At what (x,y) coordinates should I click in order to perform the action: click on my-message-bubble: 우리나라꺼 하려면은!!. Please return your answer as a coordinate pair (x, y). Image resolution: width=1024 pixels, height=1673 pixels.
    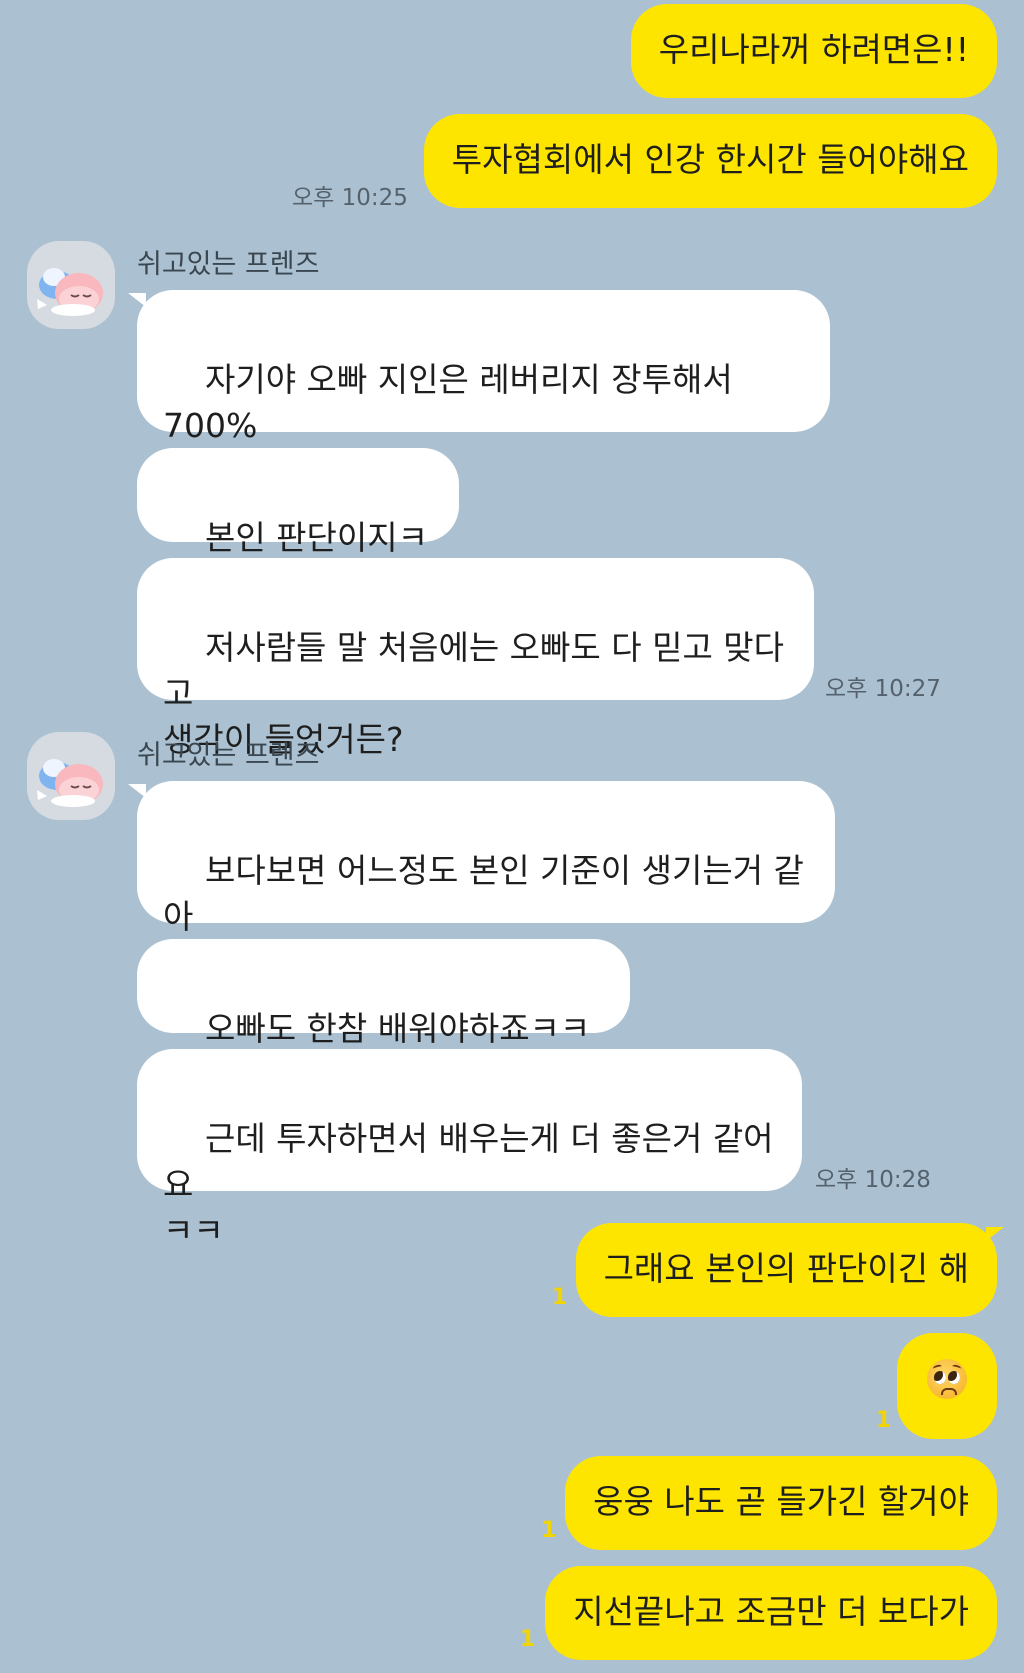
    Looking at the image, I should click on (813, 51).